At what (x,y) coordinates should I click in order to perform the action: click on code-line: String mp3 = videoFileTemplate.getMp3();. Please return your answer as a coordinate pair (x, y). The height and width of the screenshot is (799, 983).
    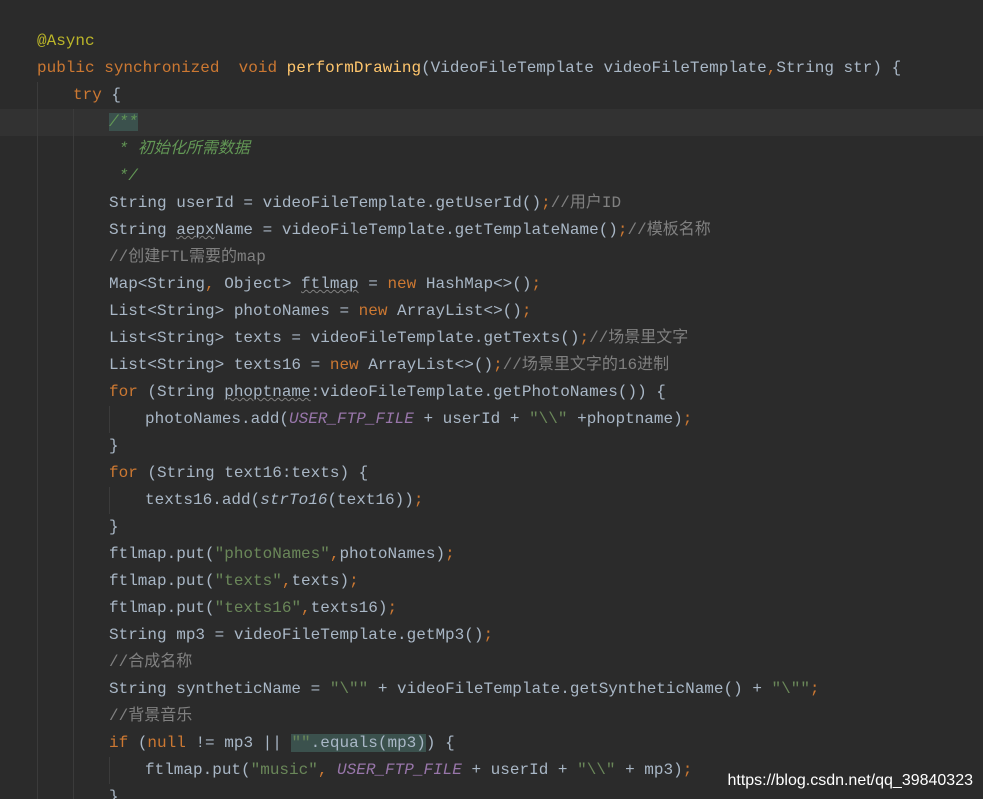
    Looking at the image, I should click on (491, 635).